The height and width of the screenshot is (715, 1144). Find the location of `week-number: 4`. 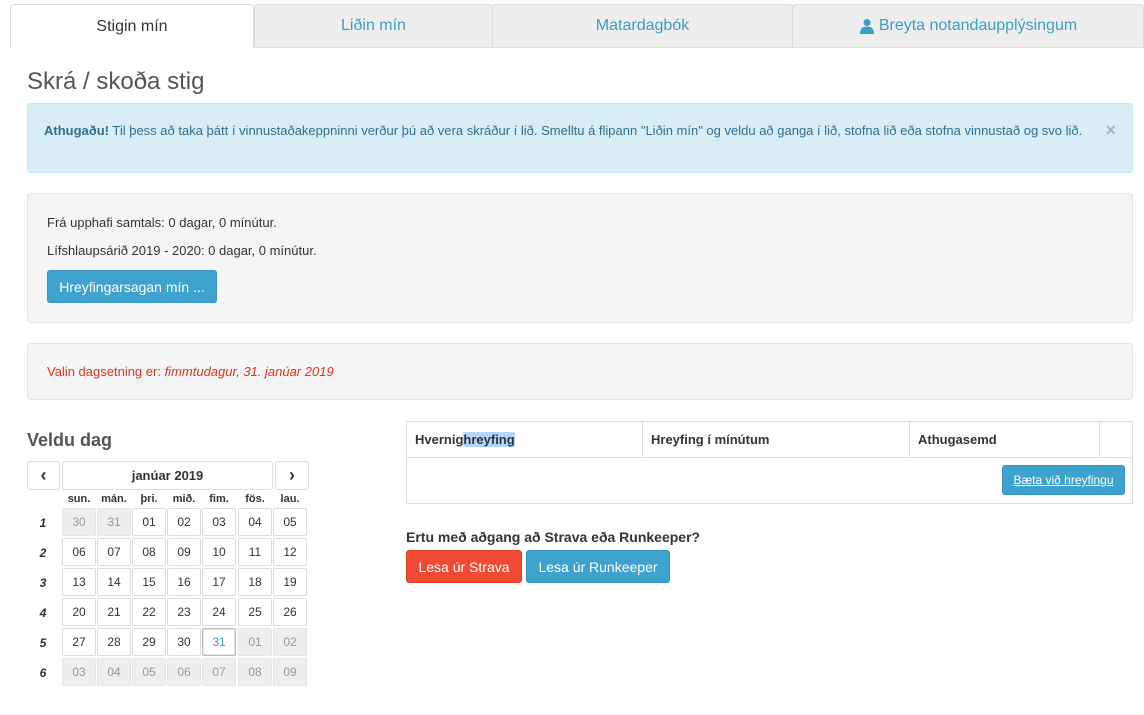

week-number: 4 is located at coordinates (43, 613).